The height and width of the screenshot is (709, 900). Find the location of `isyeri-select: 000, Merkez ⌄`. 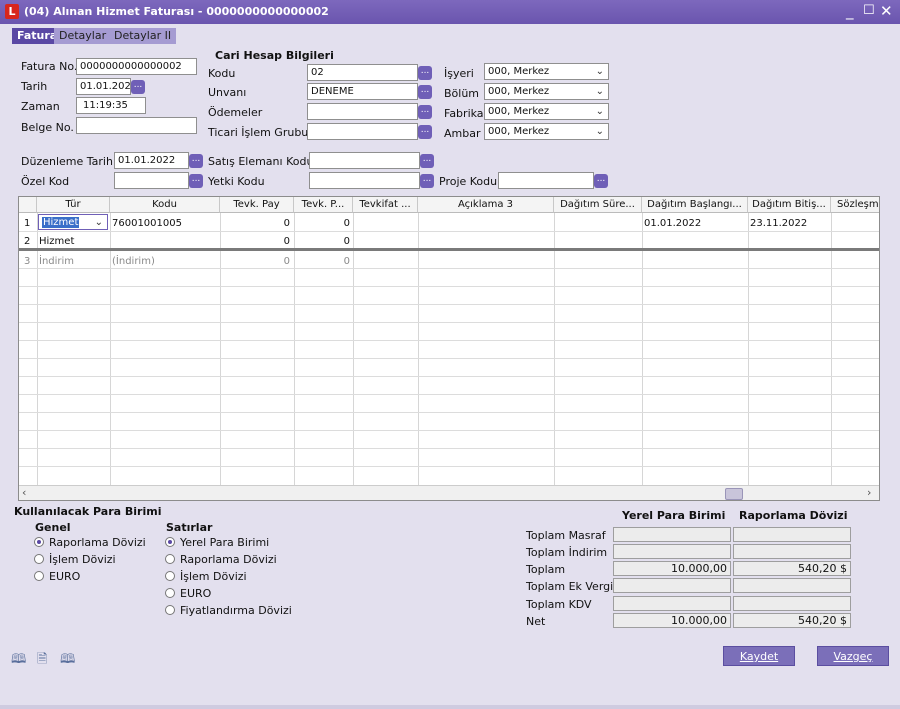

isyeri-select: 000, Merkez ⌄ is located at coordinates (546, 71).